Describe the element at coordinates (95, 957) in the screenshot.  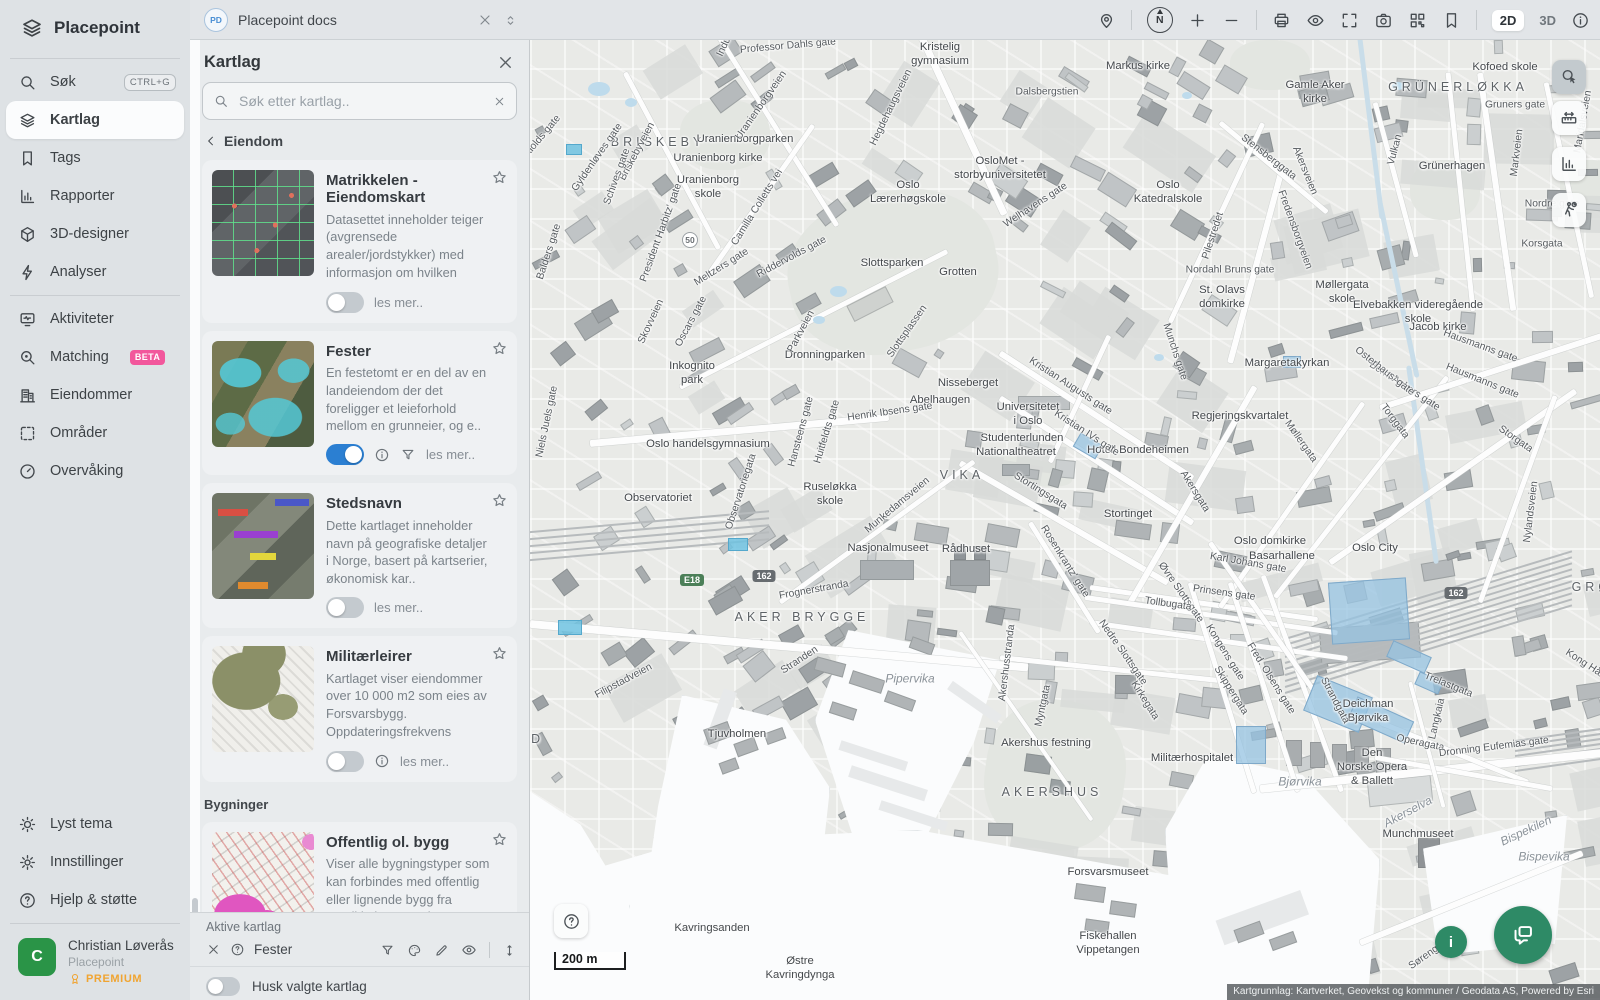
I see `user-profile: C Christian Løverås Placepoint PREMIUM` at that location.